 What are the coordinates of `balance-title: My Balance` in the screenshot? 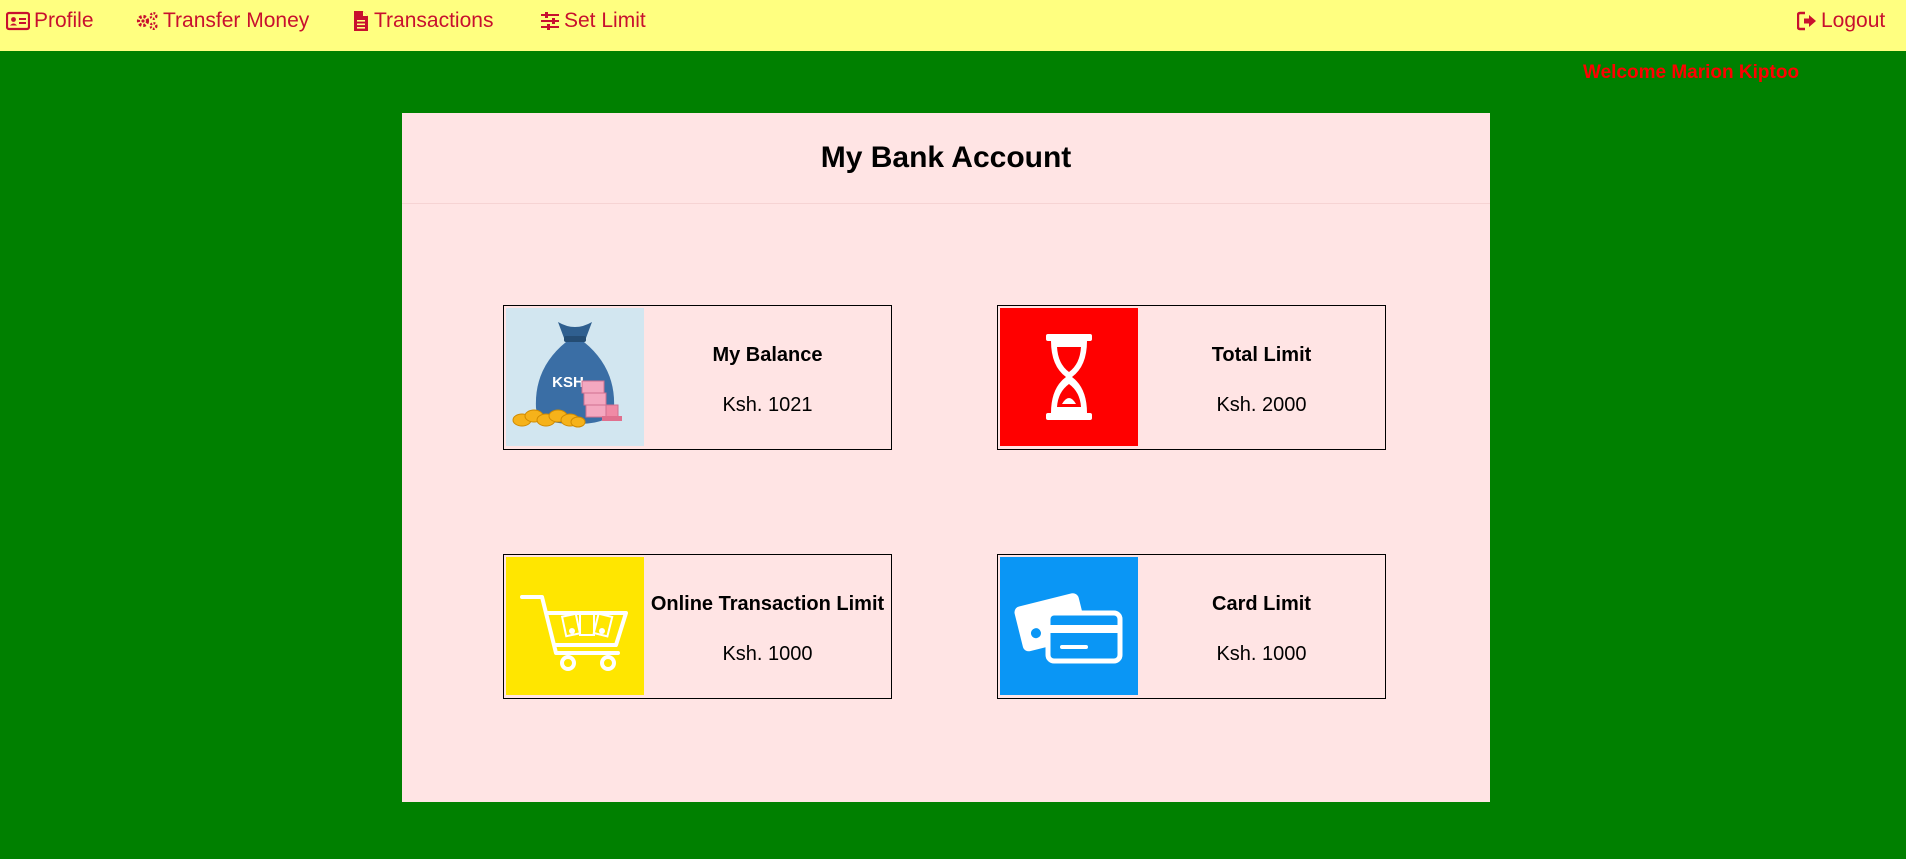 It's located at (767, 355).